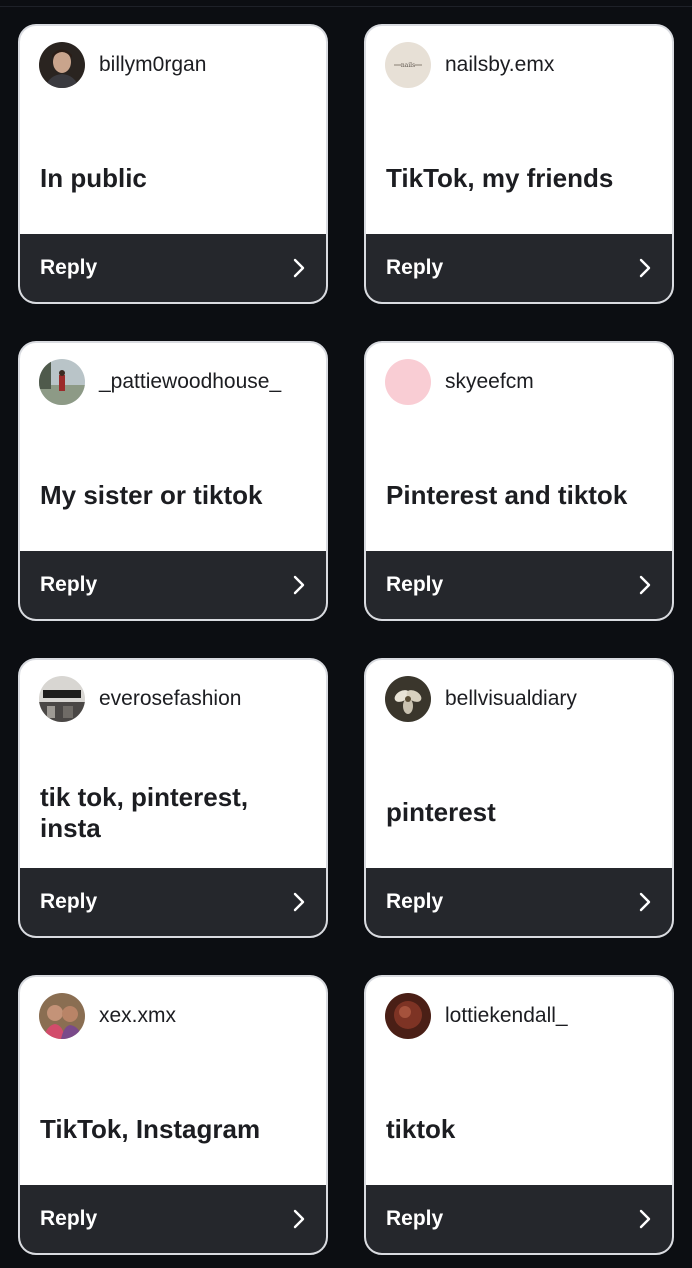  I want to click on card-header: everosefashion, so click(140, 699).